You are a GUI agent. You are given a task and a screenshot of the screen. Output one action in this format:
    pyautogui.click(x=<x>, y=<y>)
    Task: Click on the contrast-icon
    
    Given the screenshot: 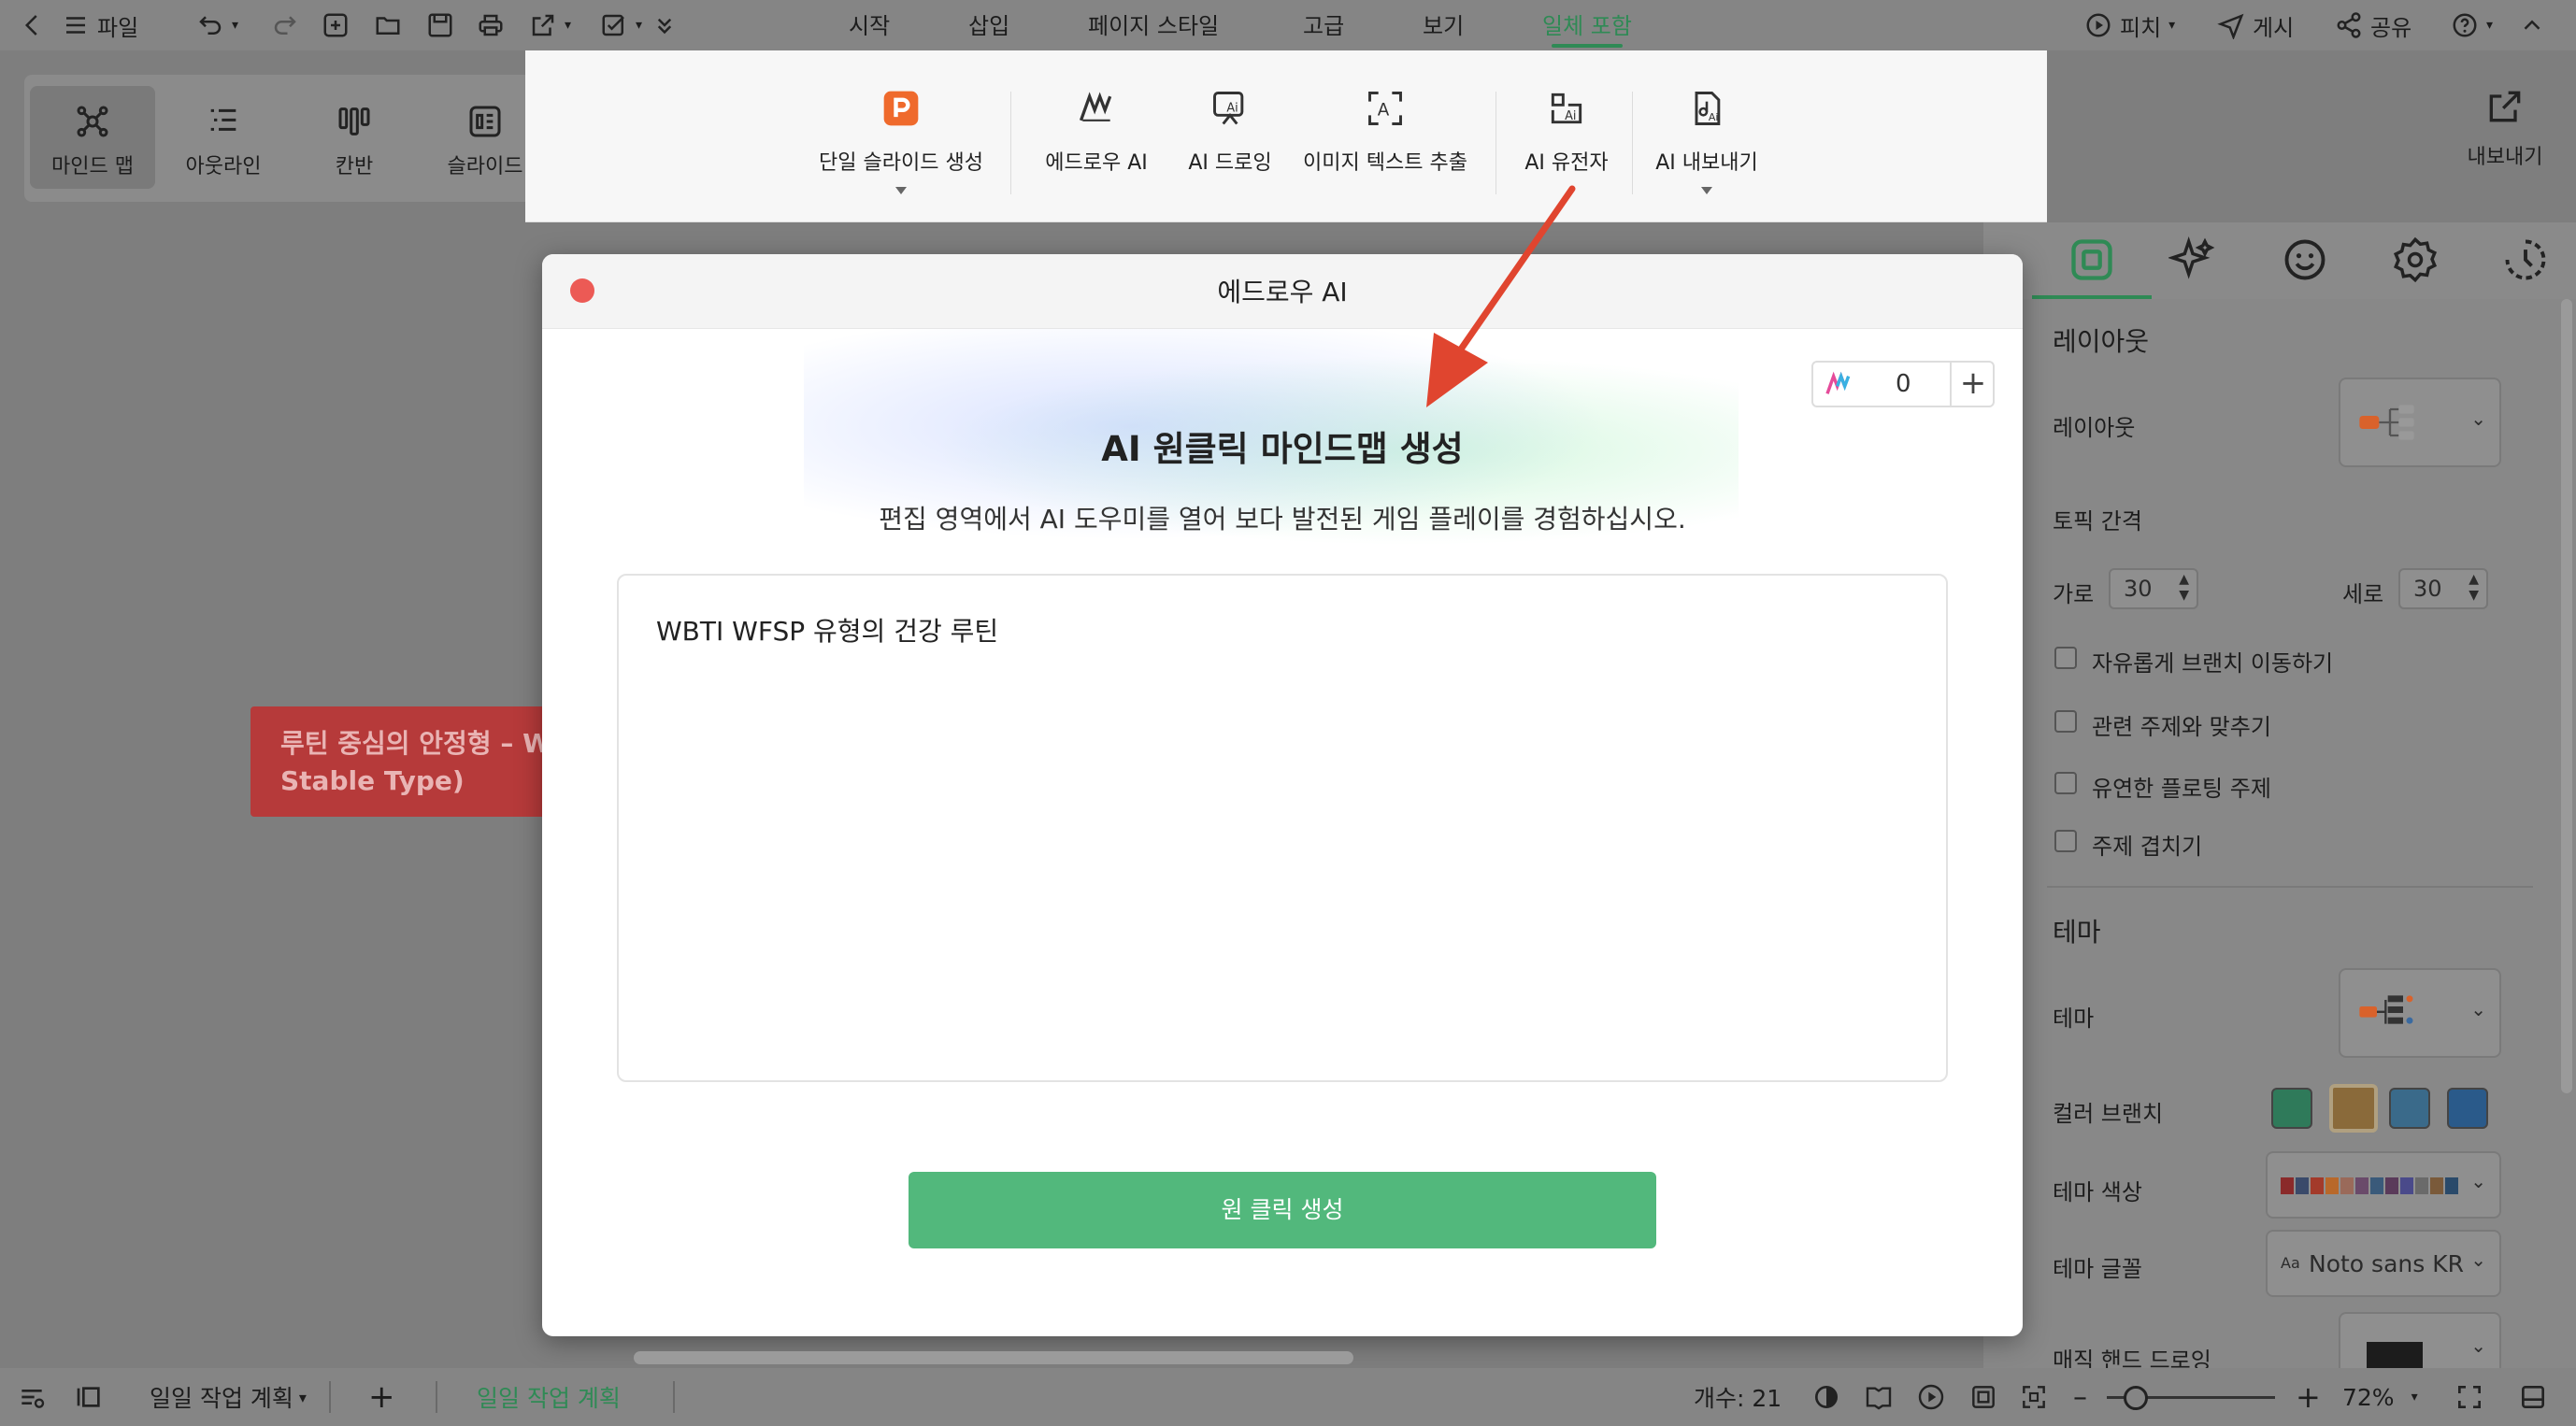 What is the action you would take?
    pyautogui.click(x=1826, y=1397)
    